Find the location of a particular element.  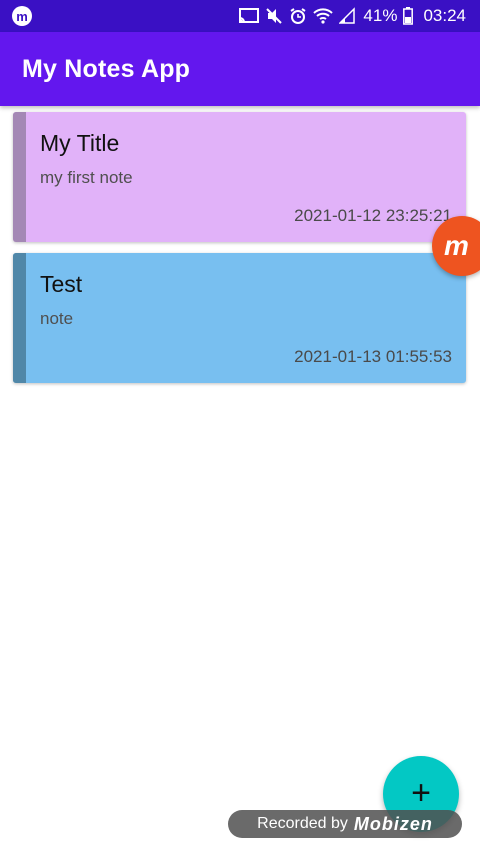

note-body: my first note is located at coordinates (86, 177).